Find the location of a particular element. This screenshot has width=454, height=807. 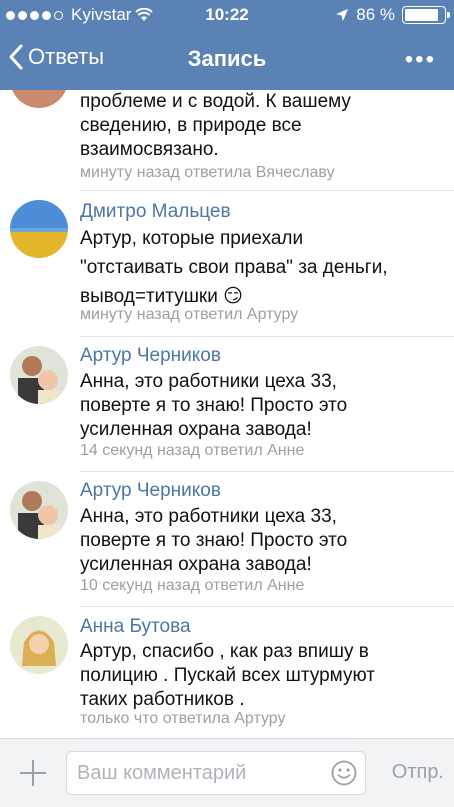

location-arrow-icon is located at coordinates (342, 15).